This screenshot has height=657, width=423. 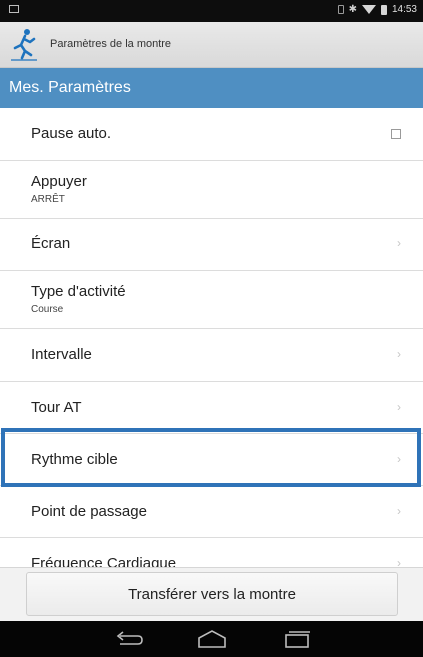 What do you see at coordinates (211, 408) in the screenshot?
I see `setting-row-tour-at: Tour AT ›` at bounding box center [211, 408].